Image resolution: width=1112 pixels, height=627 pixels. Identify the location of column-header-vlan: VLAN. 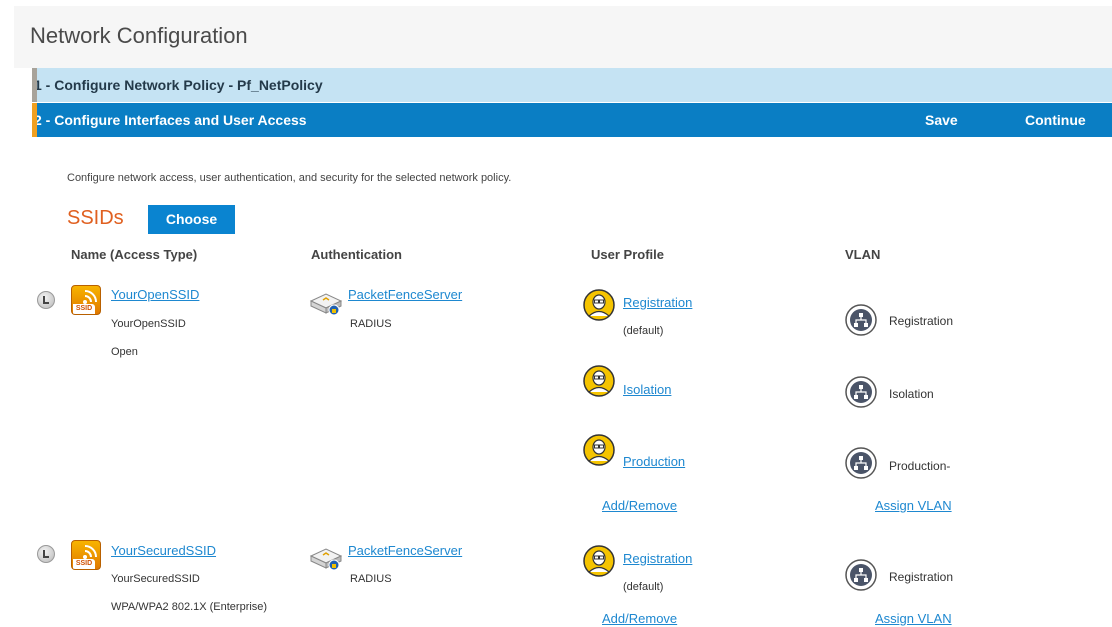
(863, 254).